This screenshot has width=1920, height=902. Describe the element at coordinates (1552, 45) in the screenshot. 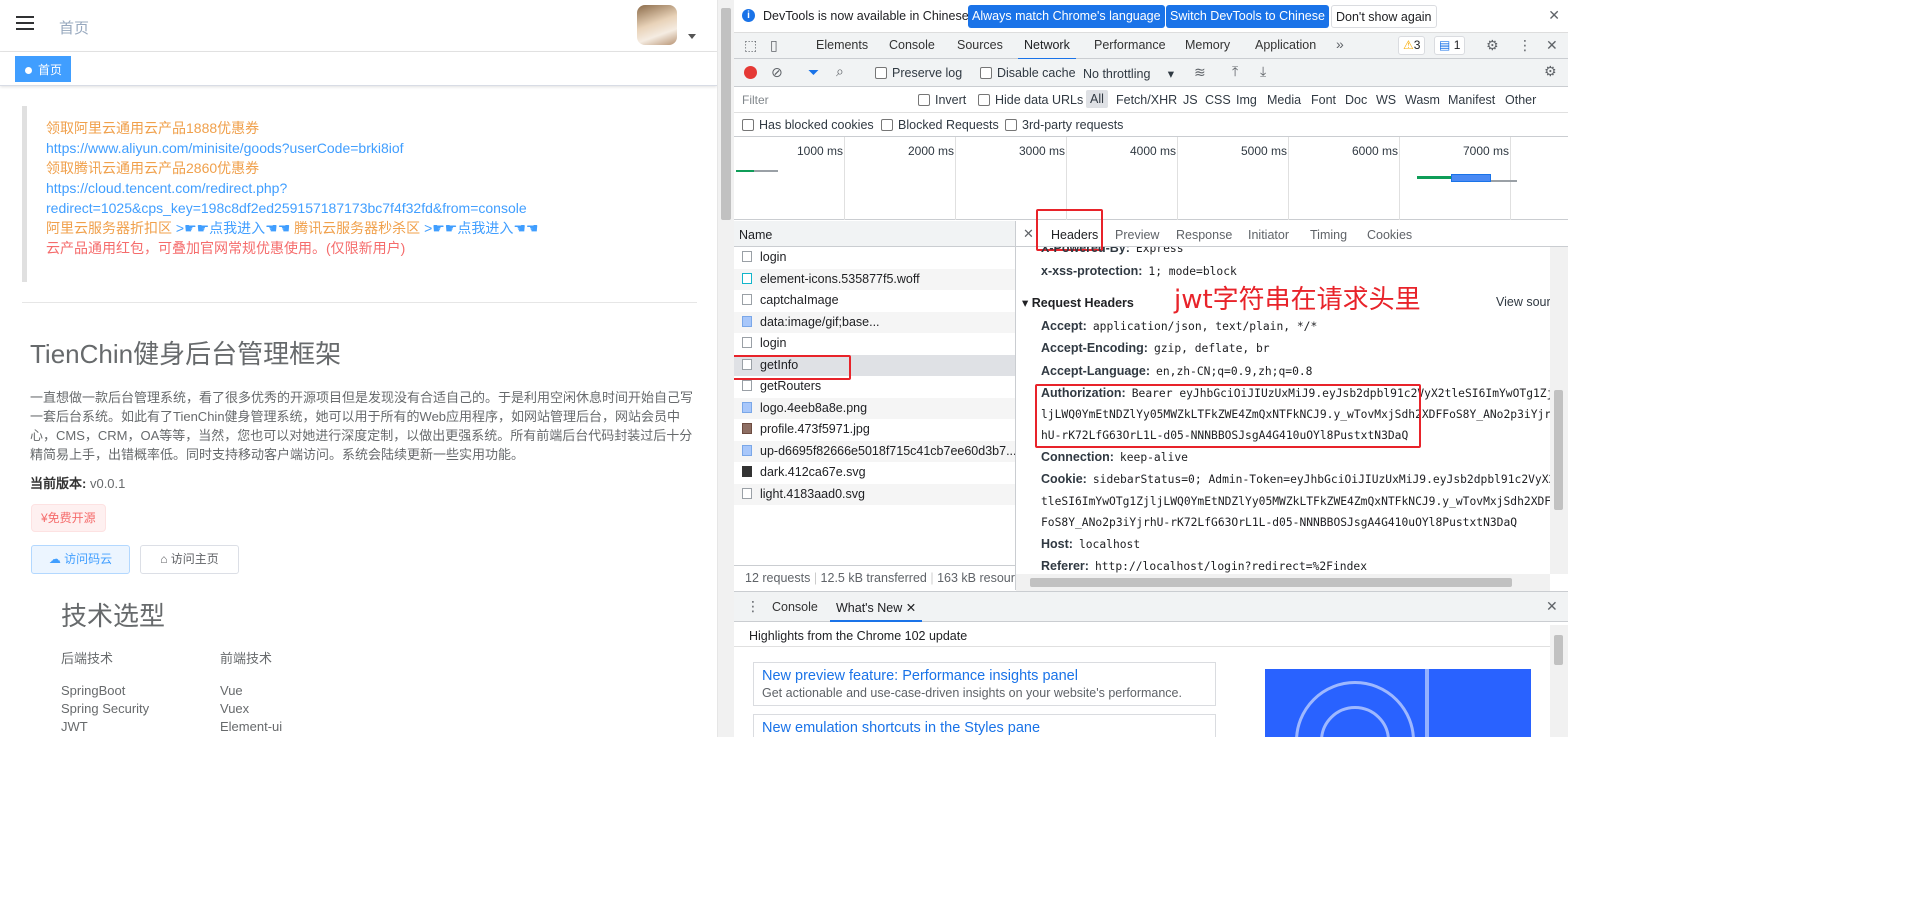

I see `close-devtools-icon: ✕` at that location.